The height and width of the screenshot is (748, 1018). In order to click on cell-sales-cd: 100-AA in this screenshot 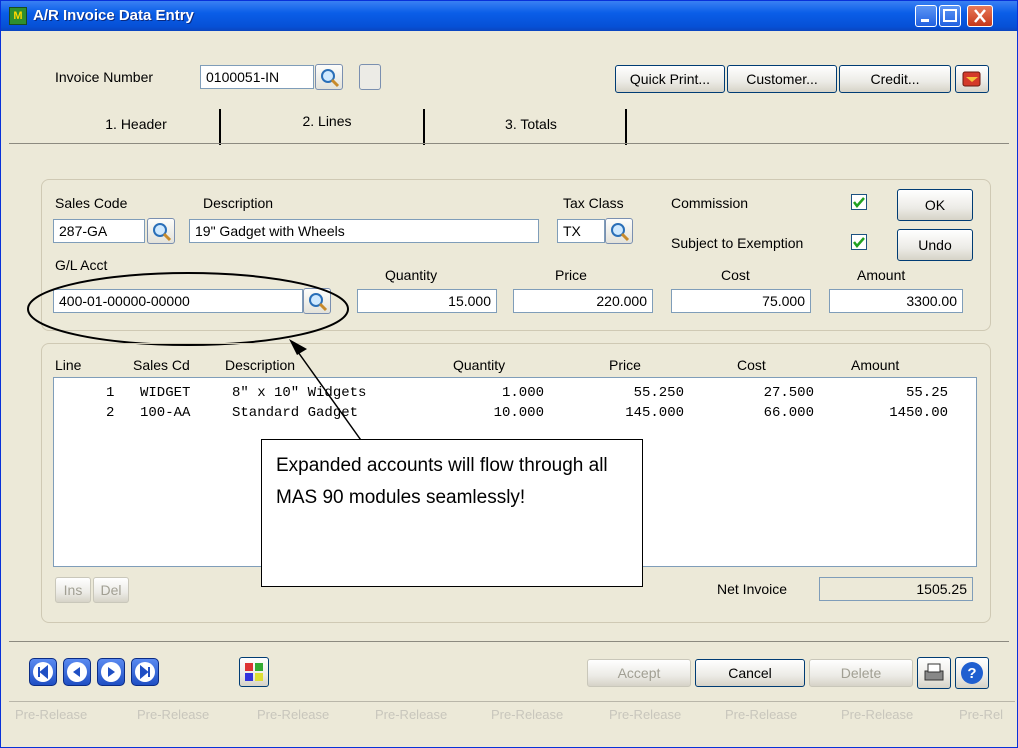, I will do `click(165, 413)`.